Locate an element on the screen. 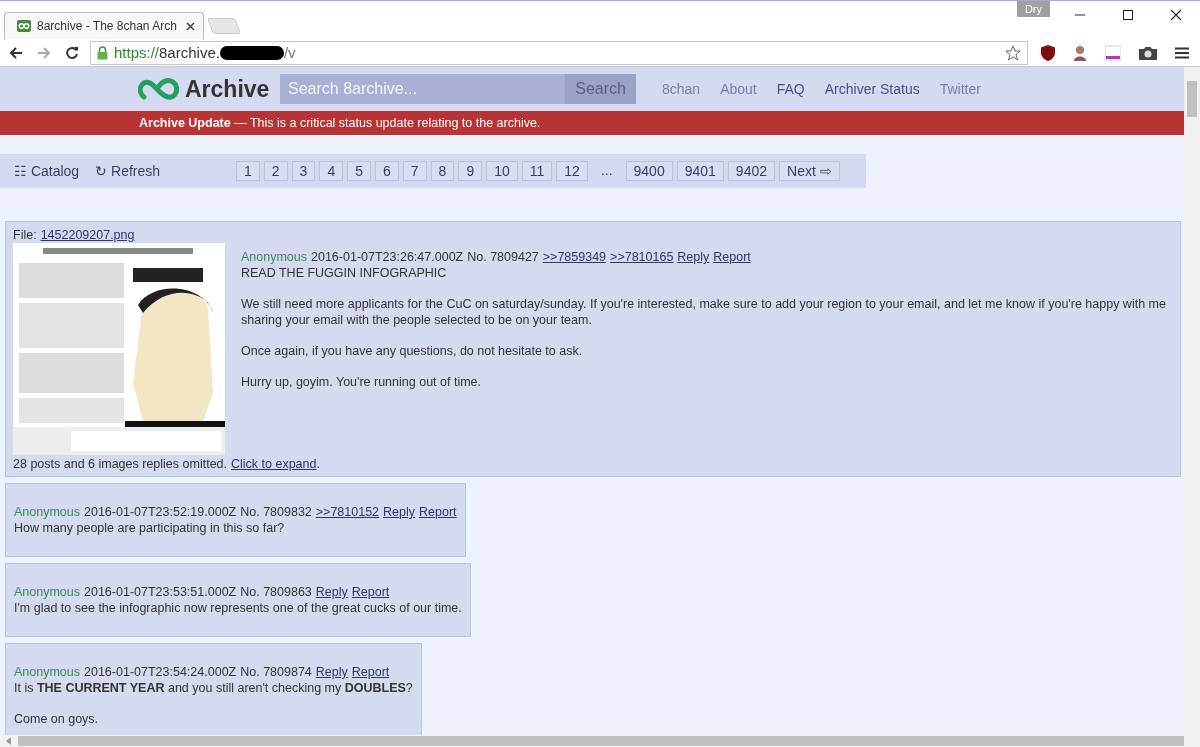  post-date: 2016-01-07T23:53:51.000Z is located at coordinates (160, 592).